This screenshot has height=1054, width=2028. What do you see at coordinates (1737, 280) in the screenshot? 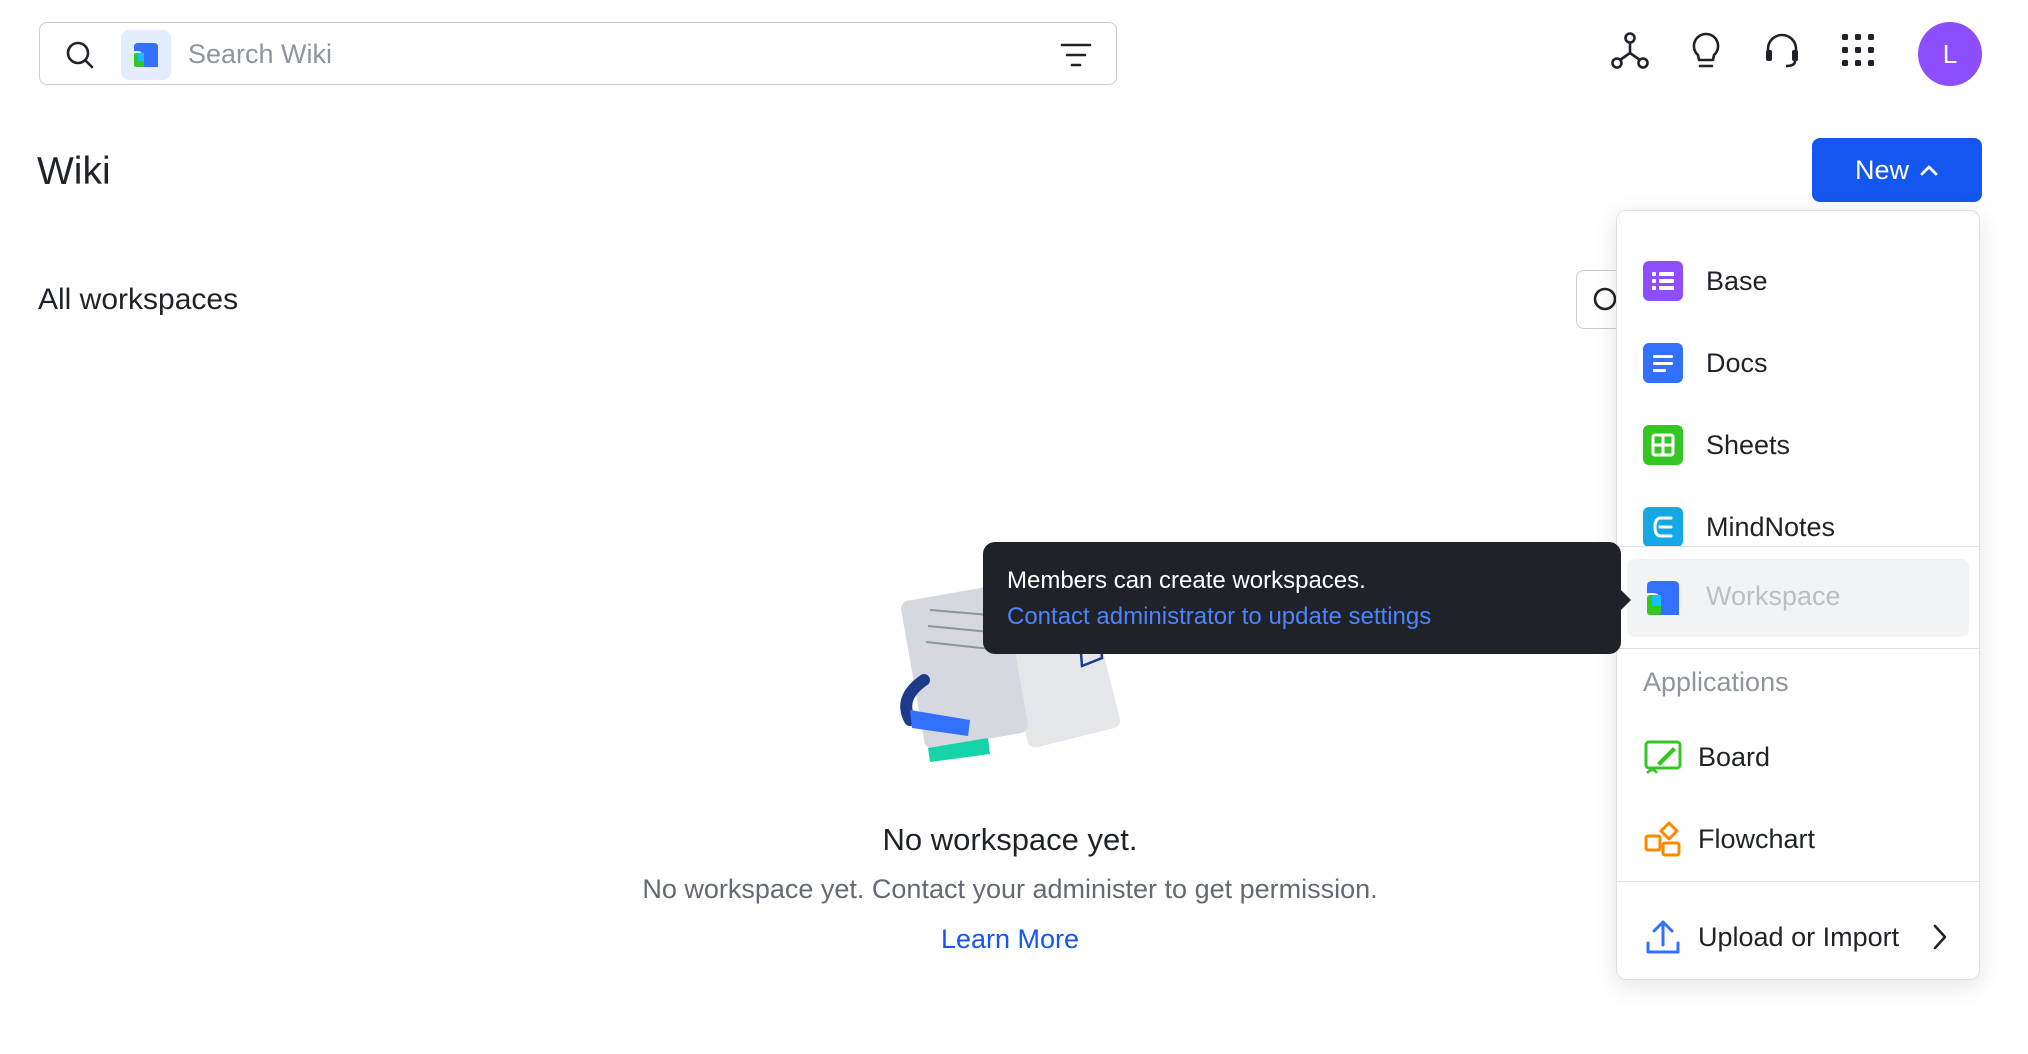
I see `menu-item-label: Base` at bounding box center [1737, 280].